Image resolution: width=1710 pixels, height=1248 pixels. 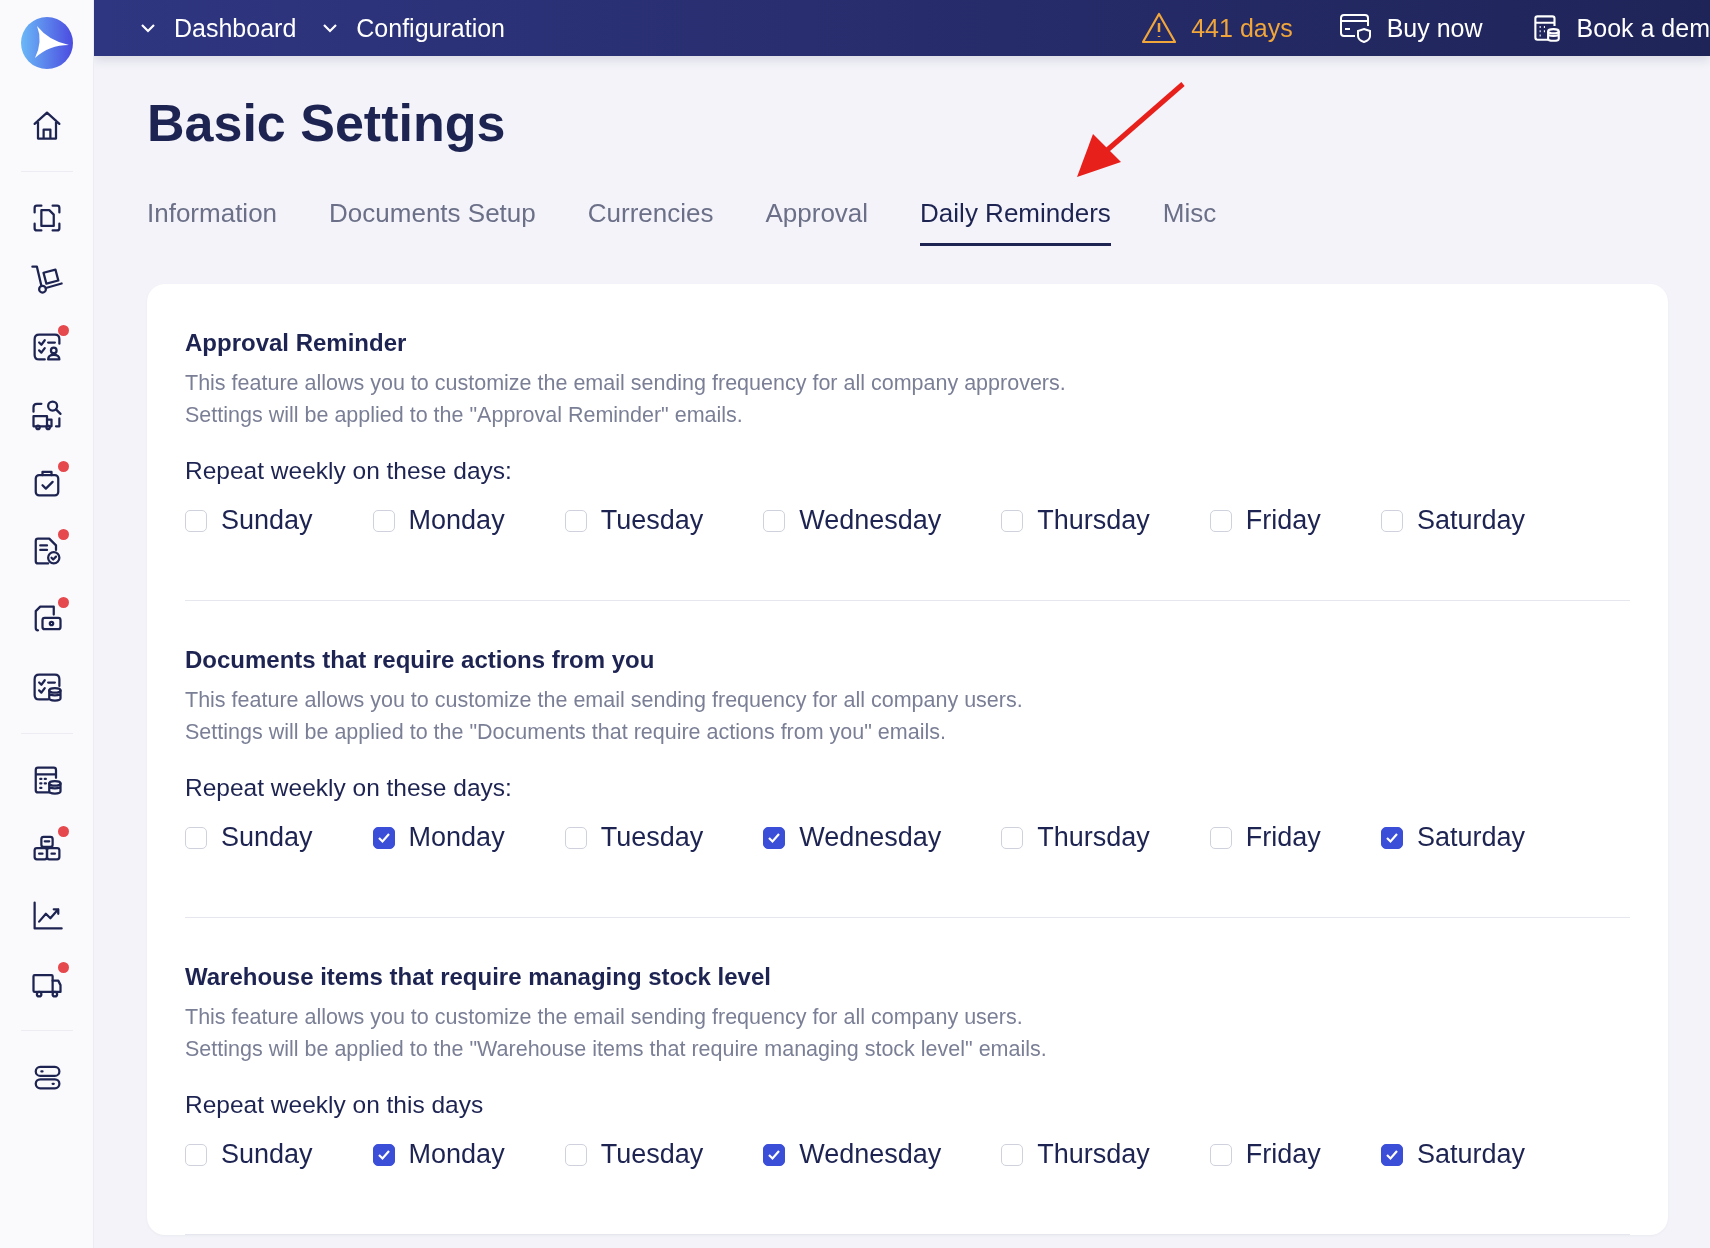 I want to click on nav-menu-link: Dashboard, so click(x=235, y=28).